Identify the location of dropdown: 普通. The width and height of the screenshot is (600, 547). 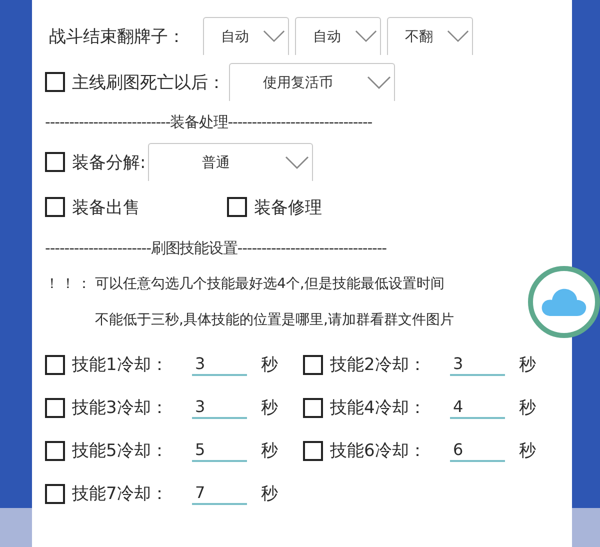
(230, 162).